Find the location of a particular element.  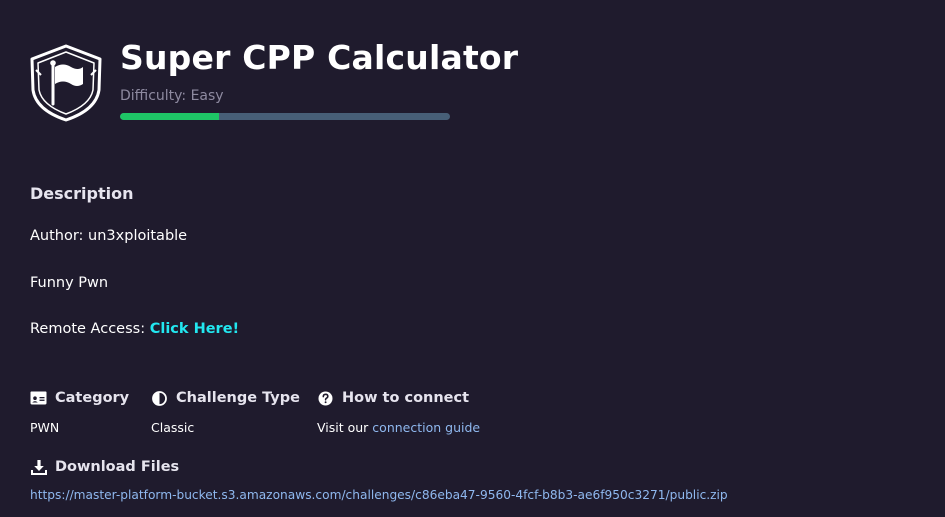

connection-guide-link: connection guide is located at coordinates (426, 427).